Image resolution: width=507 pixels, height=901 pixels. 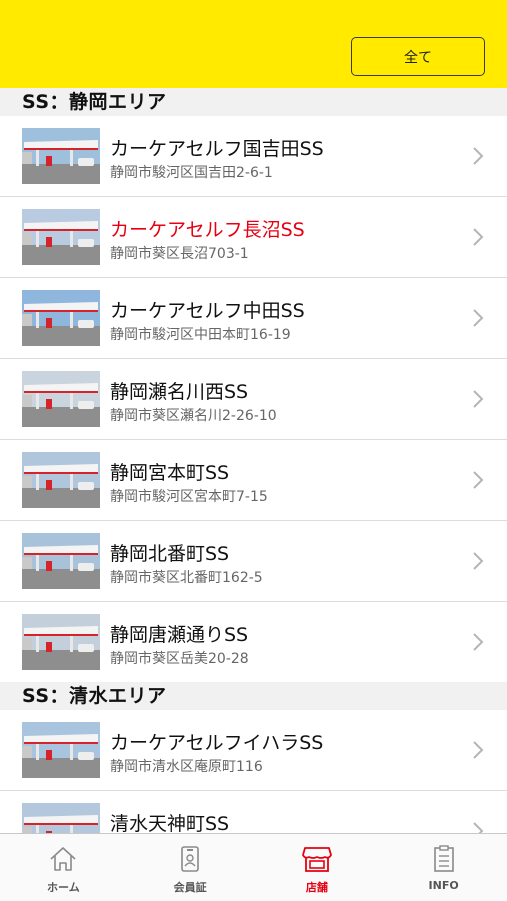 I want to click on station-row: 静岡唐瀬通りSS 静岡市葵区岳美20-28, so click(x=253, y=642).